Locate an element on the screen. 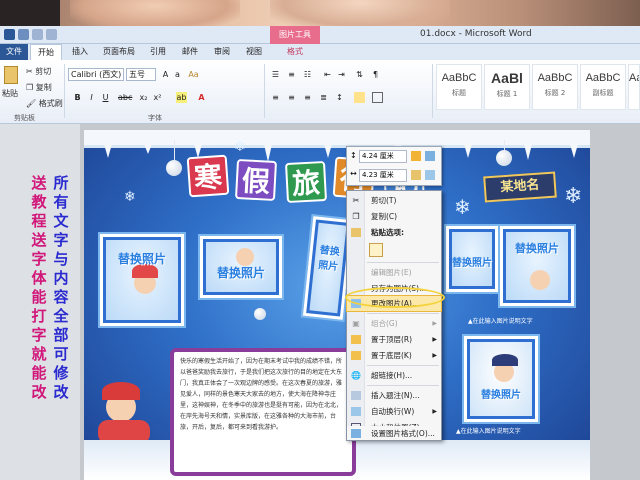  window-title: 01.docx - Microsoft Word is located at coordinates (476, 34).